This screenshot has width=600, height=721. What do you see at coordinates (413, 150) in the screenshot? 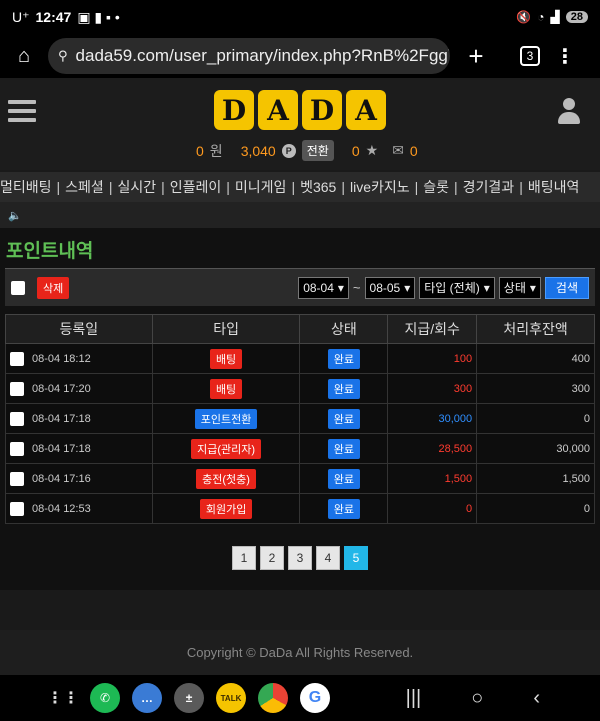
I see `messages-count: 0` at bounding box center [413, 150].